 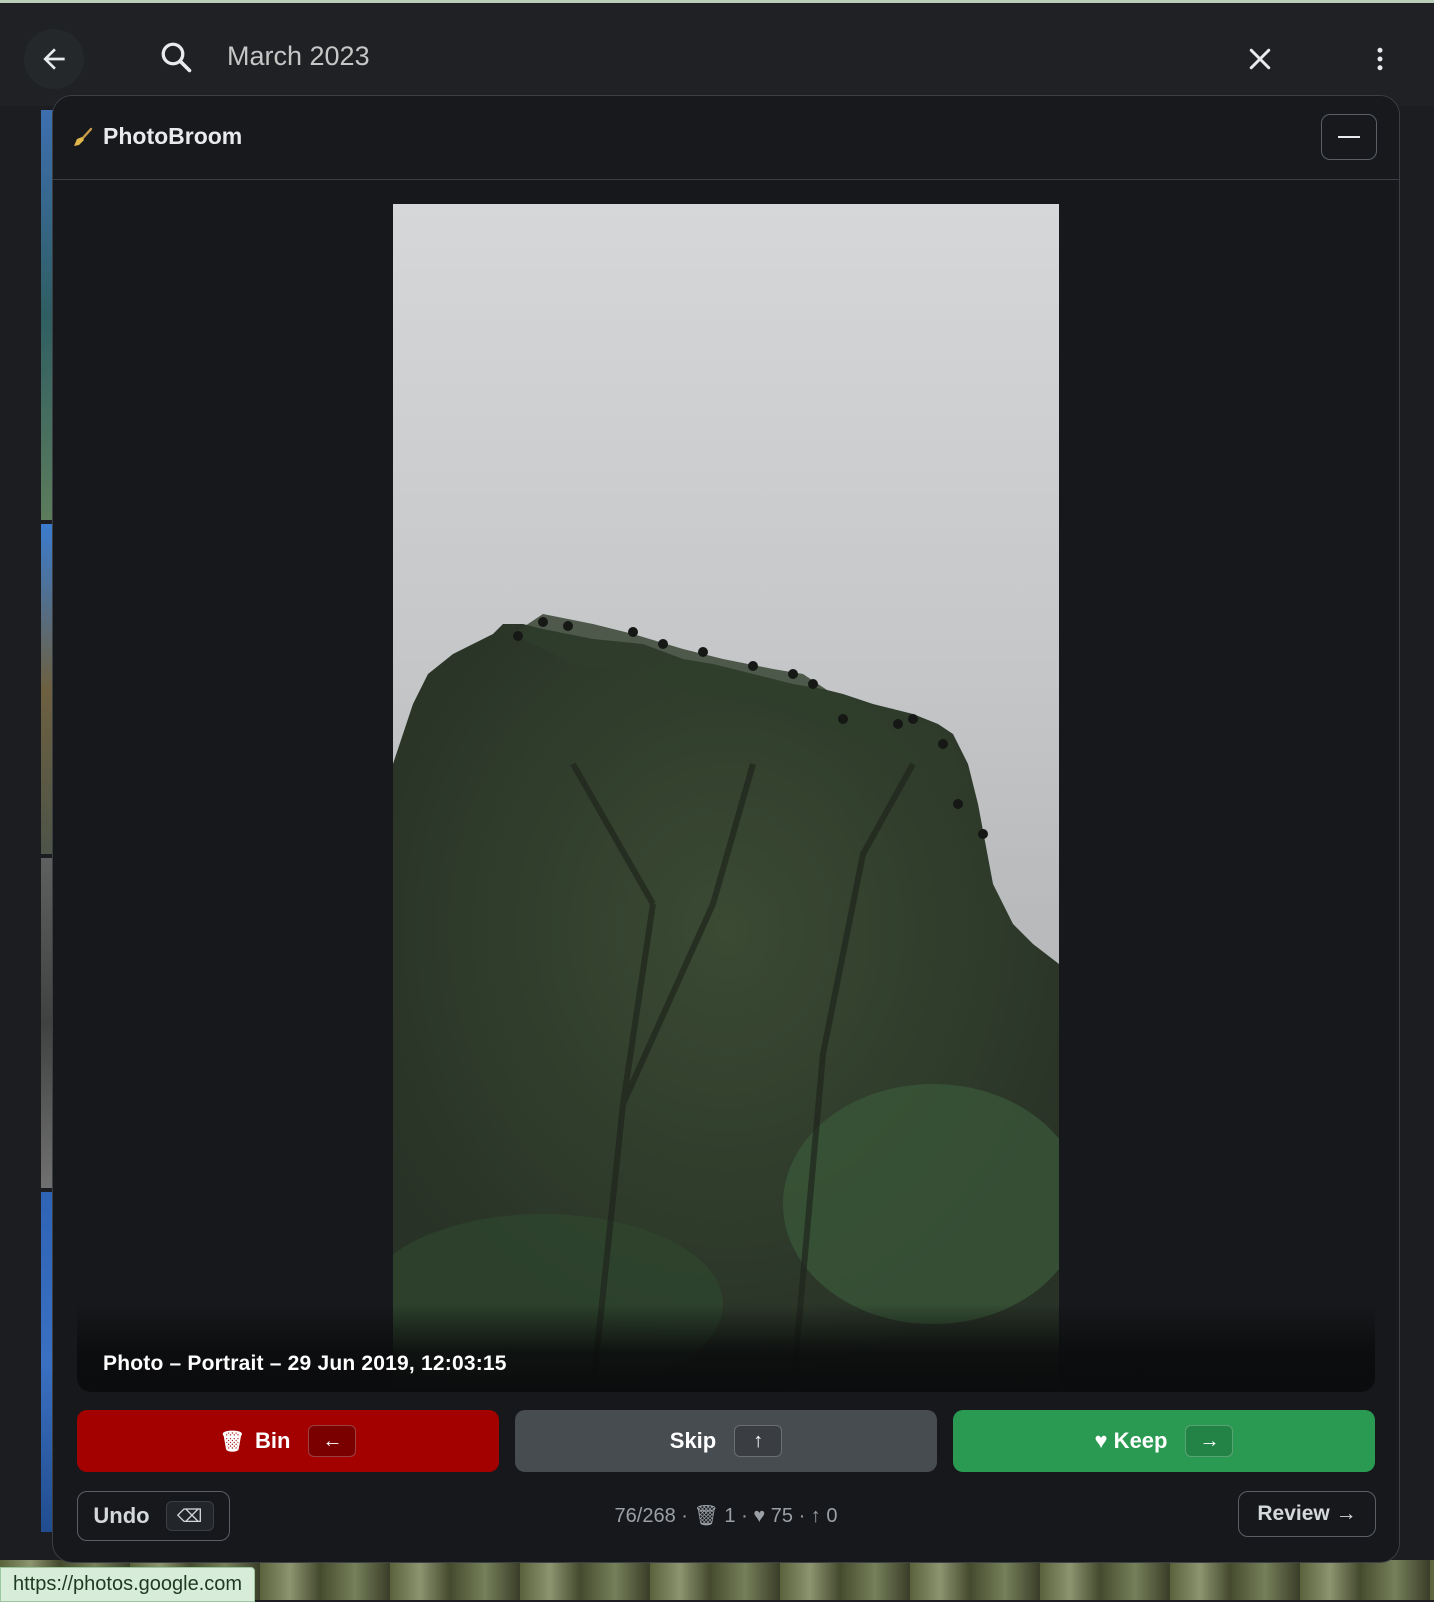 I want to click on search-icon, so click(x=176, y=57).